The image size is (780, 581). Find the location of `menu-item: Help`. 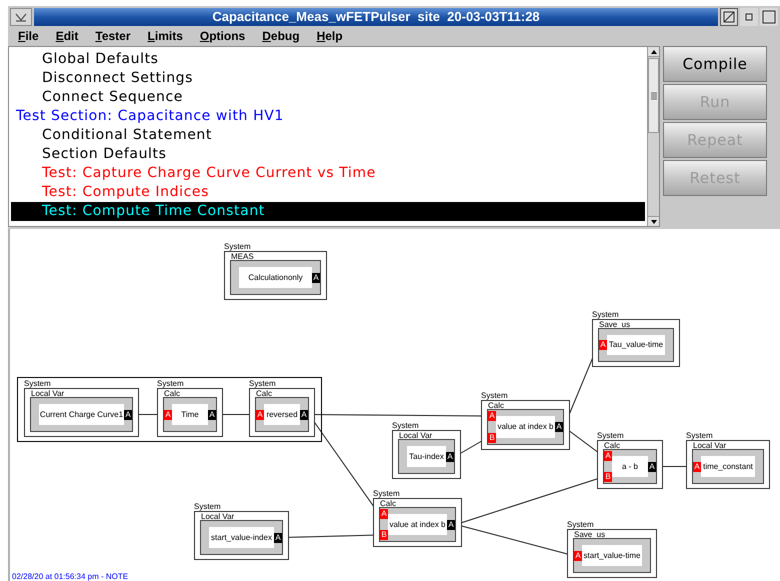

menu-item: Help is located at coordinates (329, 36).